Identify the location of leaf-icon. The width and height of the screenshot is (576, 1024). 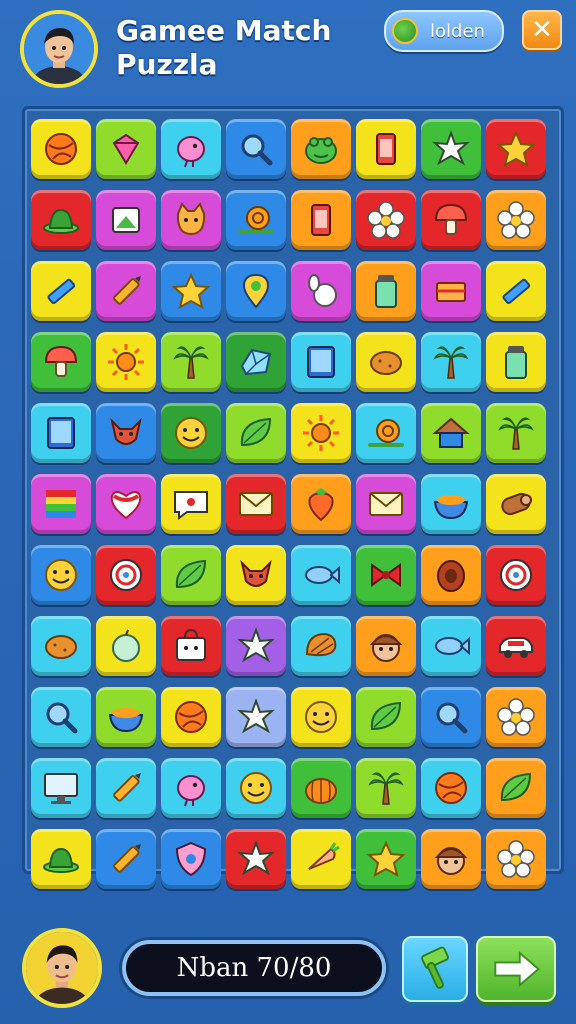
(516, 787).